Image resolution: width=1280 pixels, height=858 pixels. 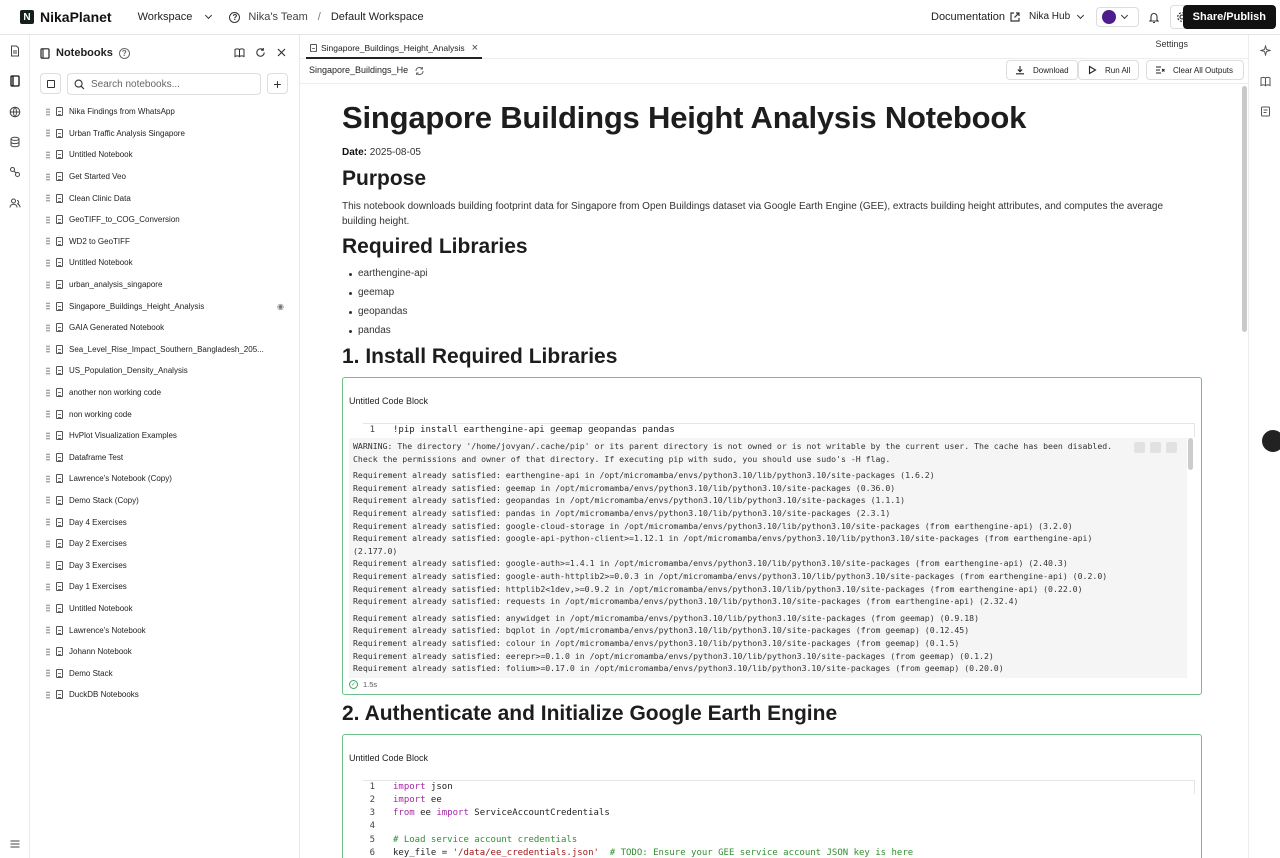 I want to click on list-item: Singapore_Buildings_Height_Analysis ◉, so click(x=165, y=306).